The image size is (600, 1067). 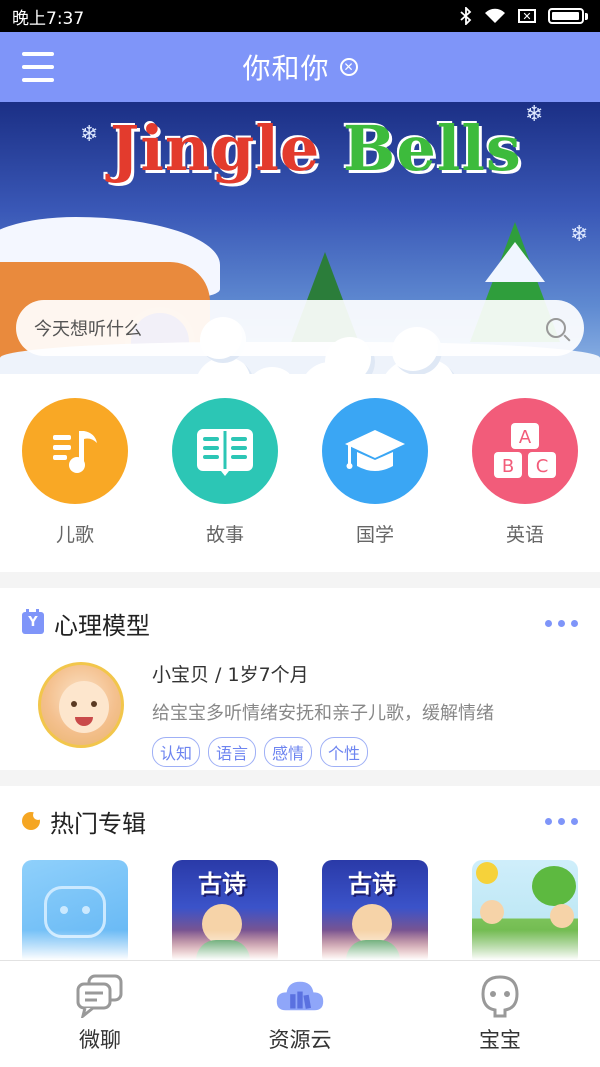 I want to click on section-title: 热门专辑, so click(x=98, y=823).